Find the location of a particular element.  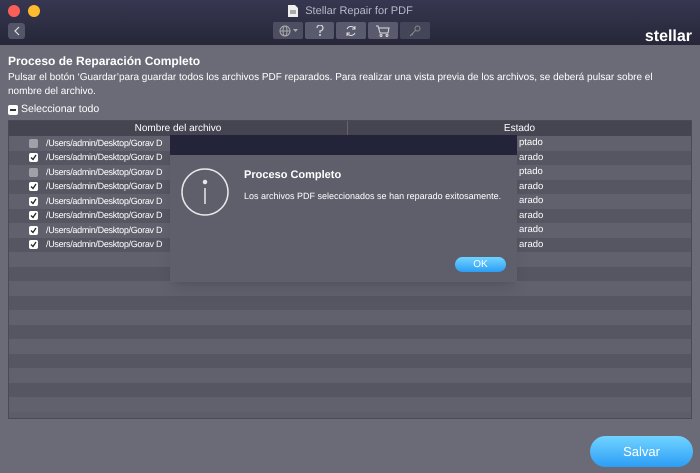

instructions-text: Pulsar el botón ‘Guardar’para guardar todos los archivos PDF reparados. Para realizar una vista previa de los archivos, se deberá pulsar sobre el nombre del archivo. is located at coordinates (331, 85).